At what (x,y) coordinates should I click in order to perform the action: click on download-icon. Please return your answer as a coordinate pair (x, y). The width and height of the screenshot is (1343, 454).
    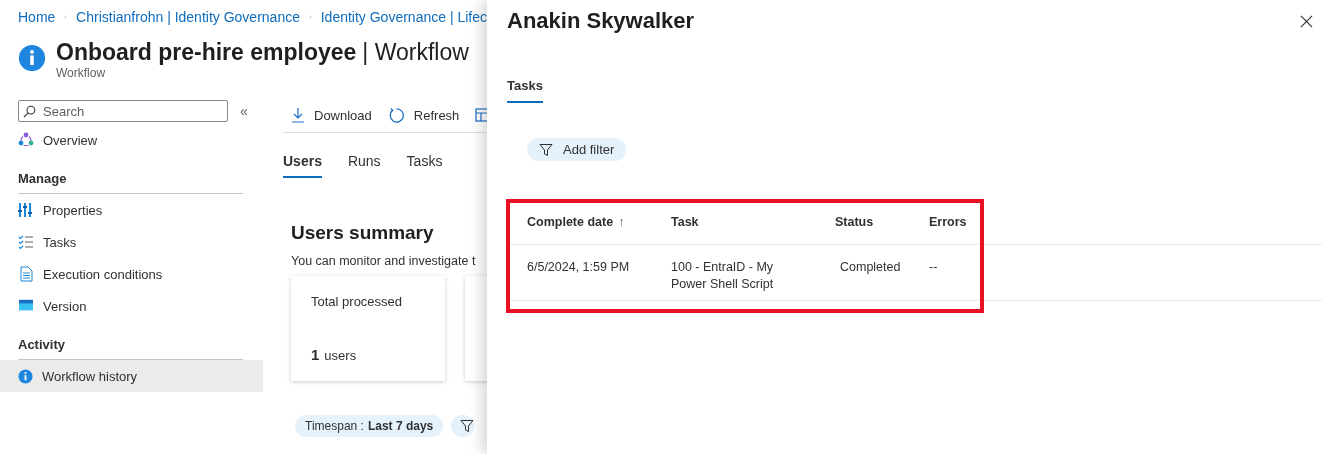
    Looking at the image, I should click on (298, 115).